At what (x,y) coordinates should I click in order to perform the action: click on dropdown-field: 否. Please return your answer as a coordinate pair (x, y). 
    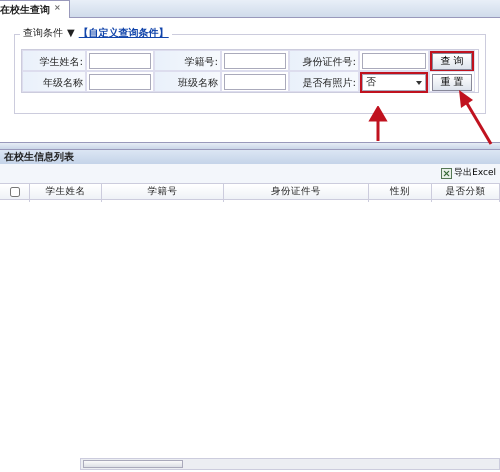
    Looking at the image, I should click on (394, 82).